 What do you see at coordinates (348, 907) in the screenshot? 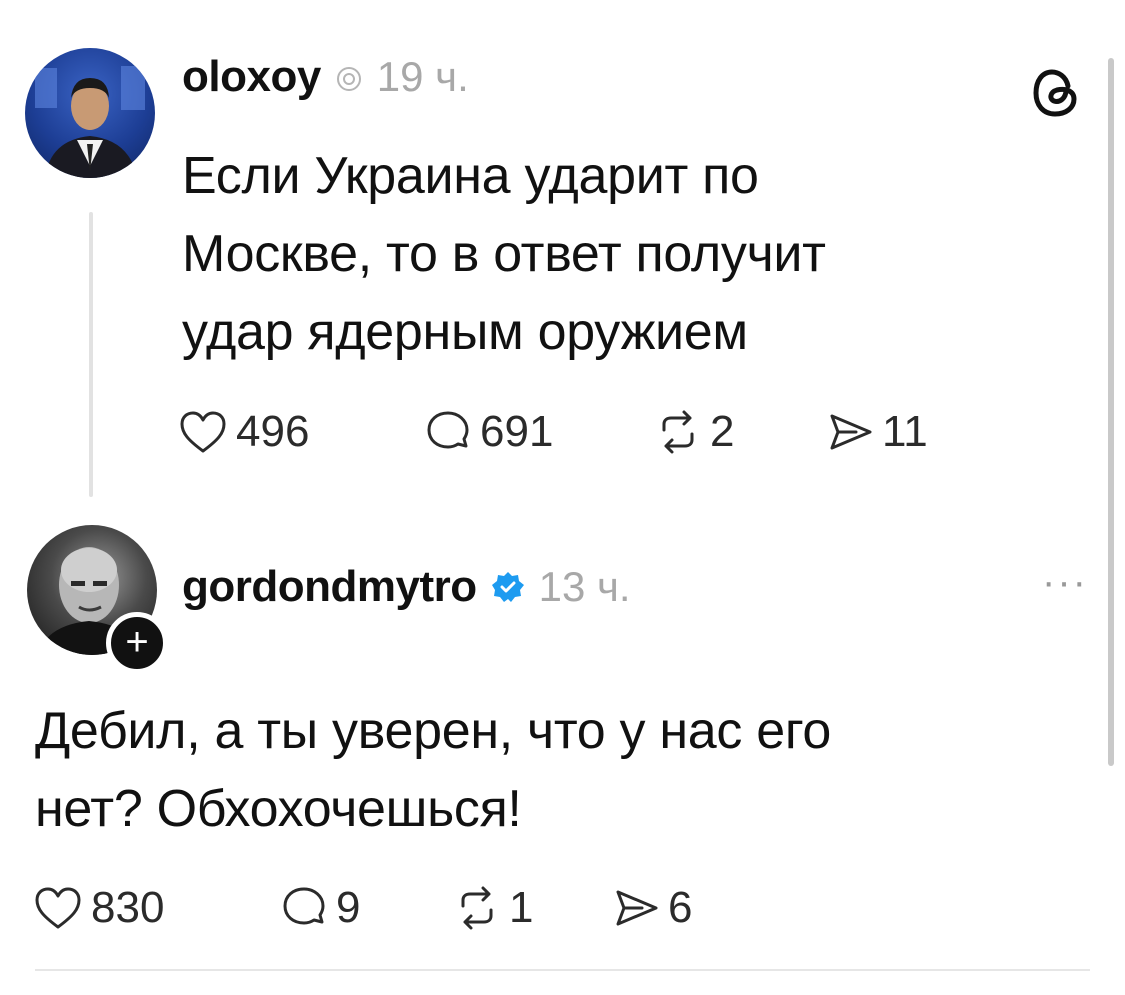
I see `reply-count: 9` at bounding box center [348, 907].